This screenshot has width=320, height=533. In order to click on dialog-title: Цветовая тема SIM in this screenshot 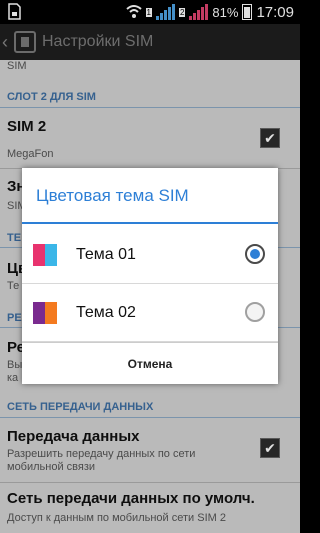, I will do `click(150, 196)`.